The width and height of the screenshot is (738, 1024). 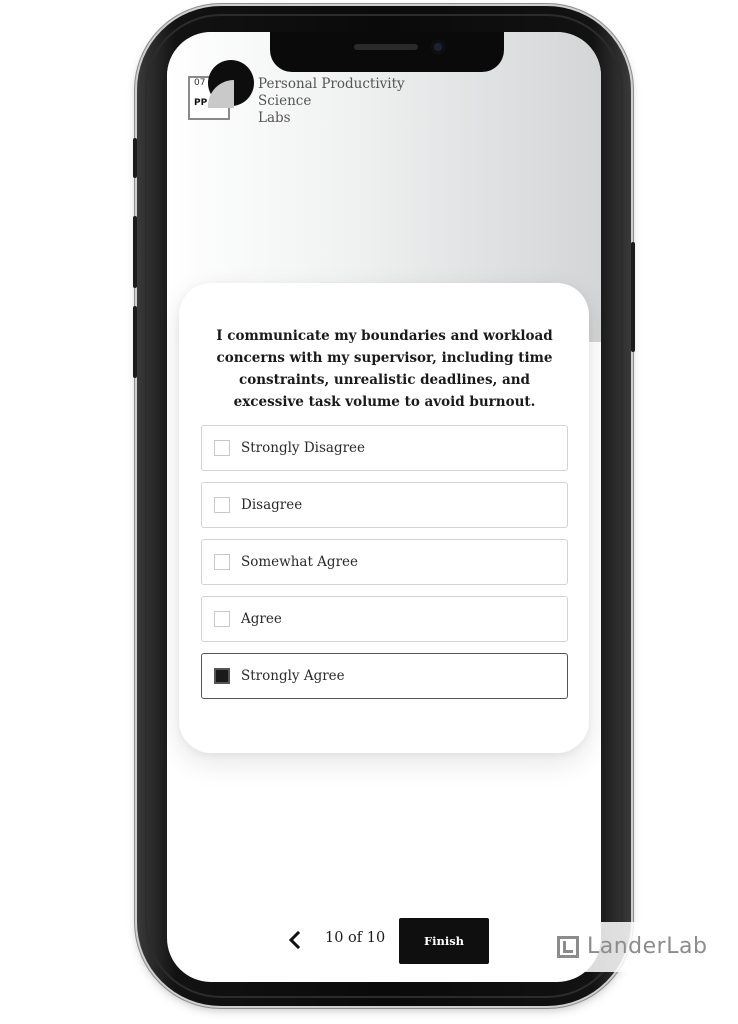 What do you see at coordinates (348, 101) in the screenshot?
I see `brand-name: Personal Productivity Science Labs` at bounding box center [348, 101].